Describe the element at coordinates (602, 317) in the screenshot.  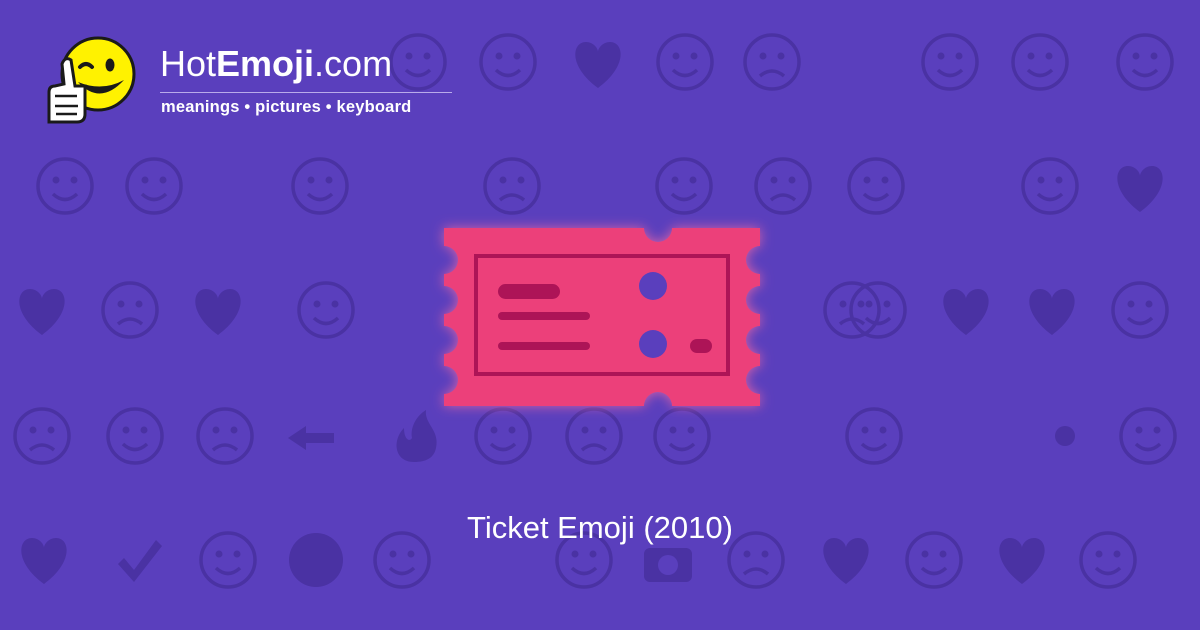
I see `ticket-icon` at that location.